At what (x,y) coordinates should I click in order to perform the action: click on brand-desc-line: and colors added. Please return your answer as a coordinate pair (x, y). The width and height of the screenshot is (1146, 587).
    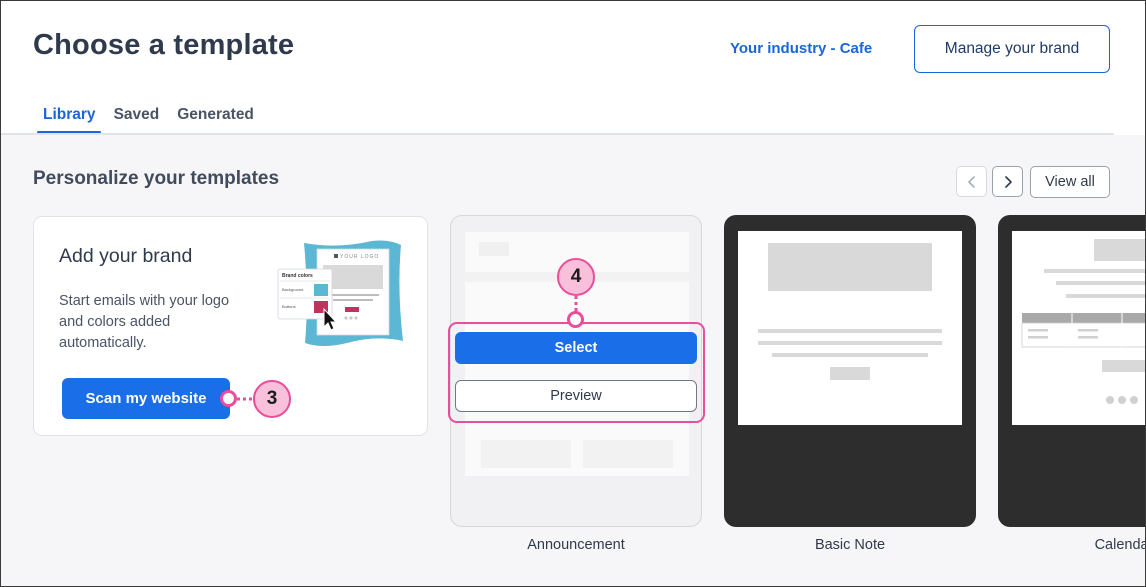
    Looking at the image, I should click on (115, 322).